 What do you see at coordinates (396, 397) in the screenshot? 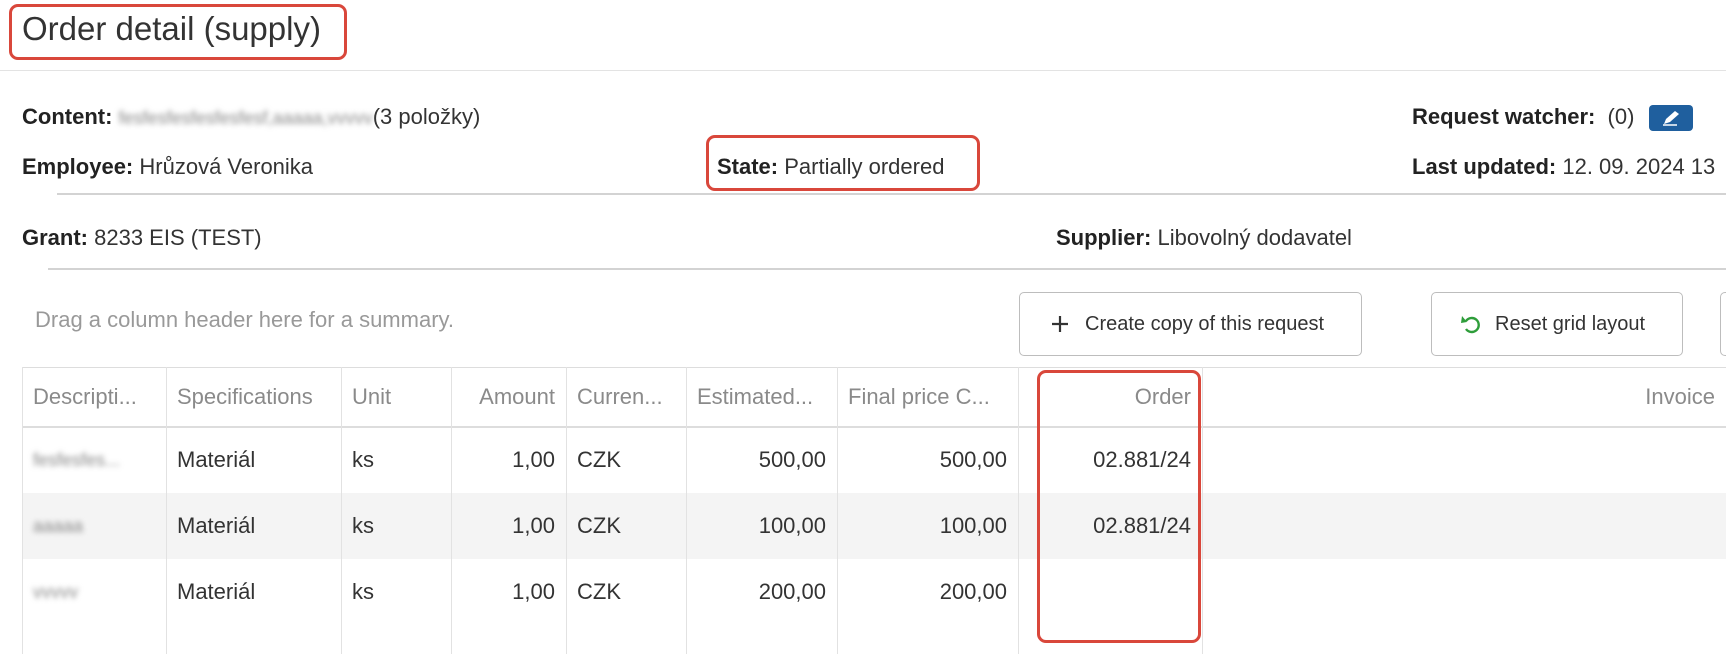
I see `col-header-unit: Unit` at bounding box center [396, 397].